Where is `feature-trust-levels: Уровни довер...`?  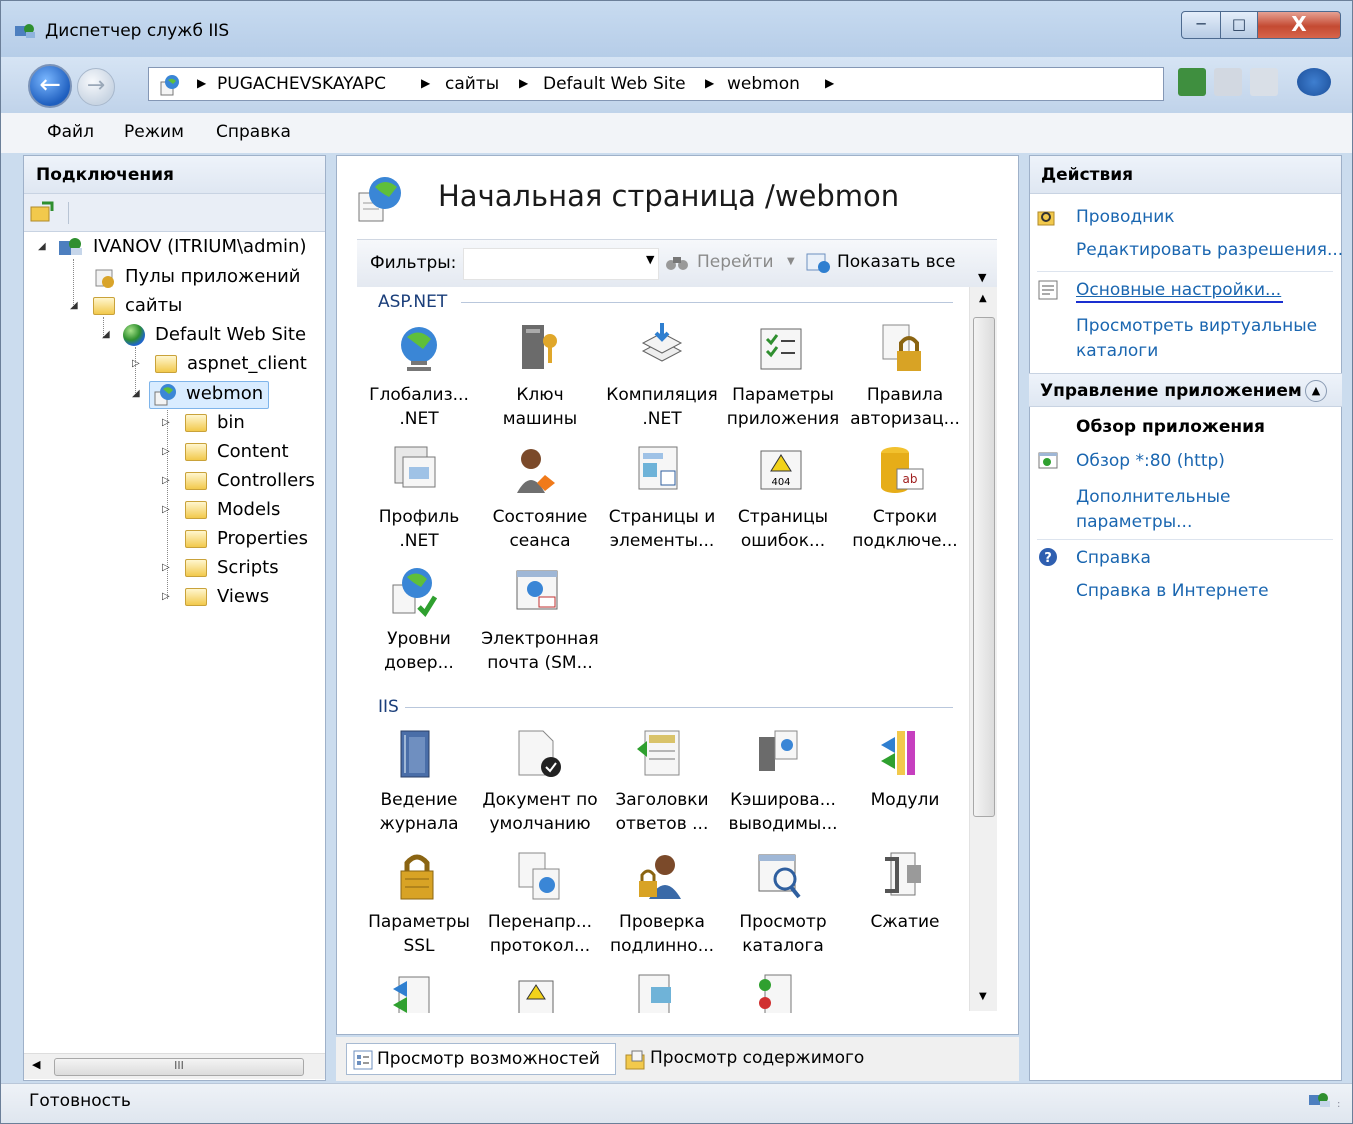 feature-trust-levels: Уровни довер... is located at coordinates (419, 651).